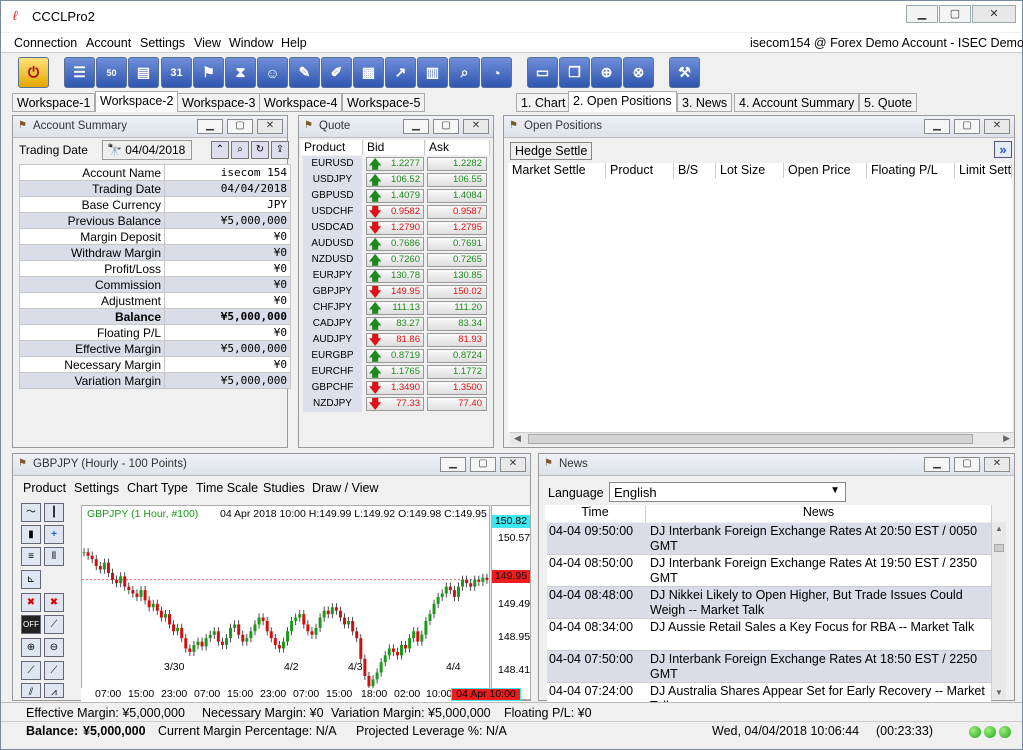 This screenshot has width=1023, height=750. What do you see at coordinates (517, 438) in the screenshot?
I see `scroll-left-icon: ◀` at bounding box center [517, 438].